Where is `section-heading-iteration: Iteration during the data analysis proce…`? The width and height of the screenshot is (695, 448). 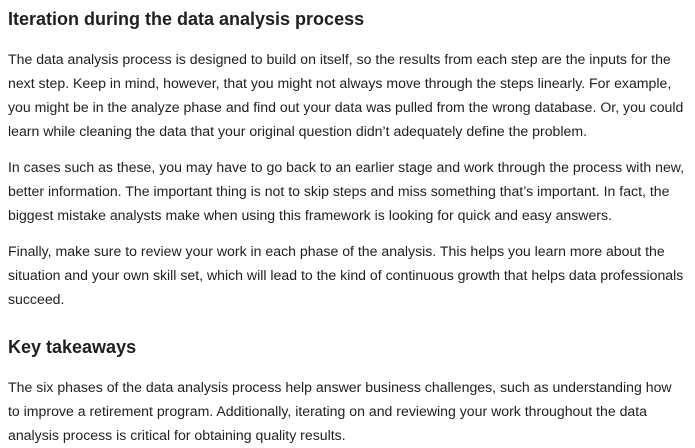 section-heading-iteration: Iteration during the data analysis proce… is located at coordinates (186, 19).